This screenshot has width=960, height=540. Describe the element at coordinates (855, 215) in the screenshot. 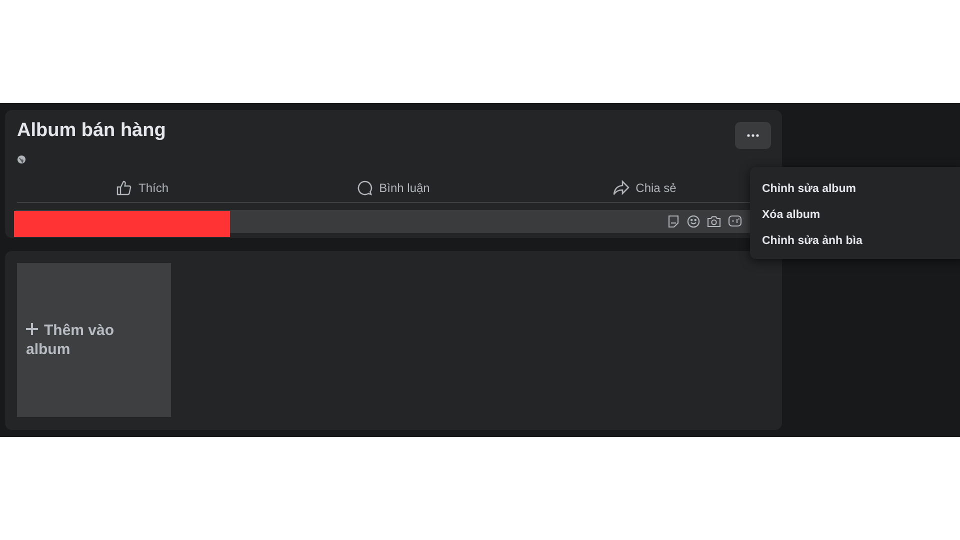

I see `menu-item: Xóa album` at that location.